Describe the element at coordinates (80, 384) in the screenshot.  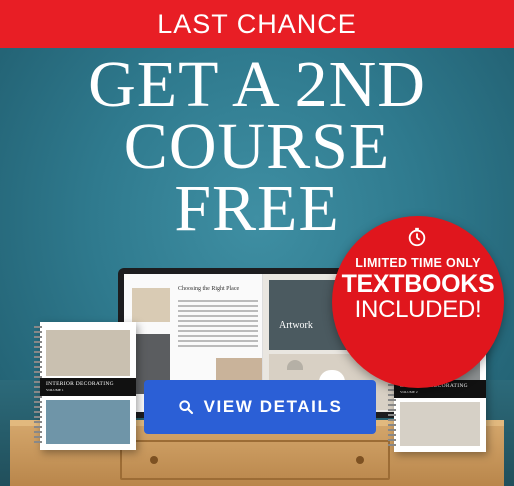
I see `book-title: INTERIOR DECORATING` at that location.